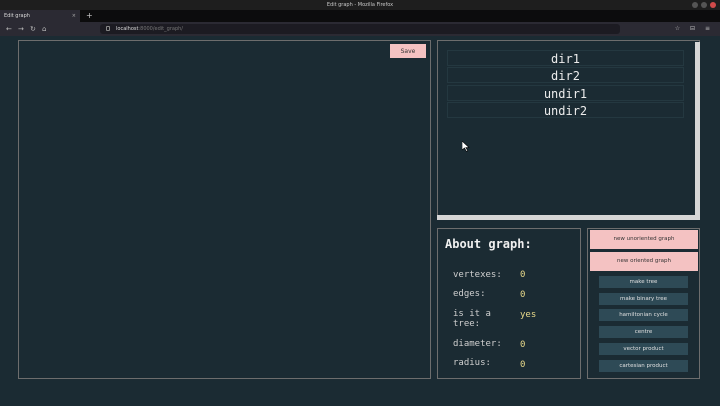 Image resolution: width=720 pixels, height=406 pixels. Describe the element at coordinates (160, 29) in the screenshot. I see `url-path: :8000/edit_graph/` at that location.